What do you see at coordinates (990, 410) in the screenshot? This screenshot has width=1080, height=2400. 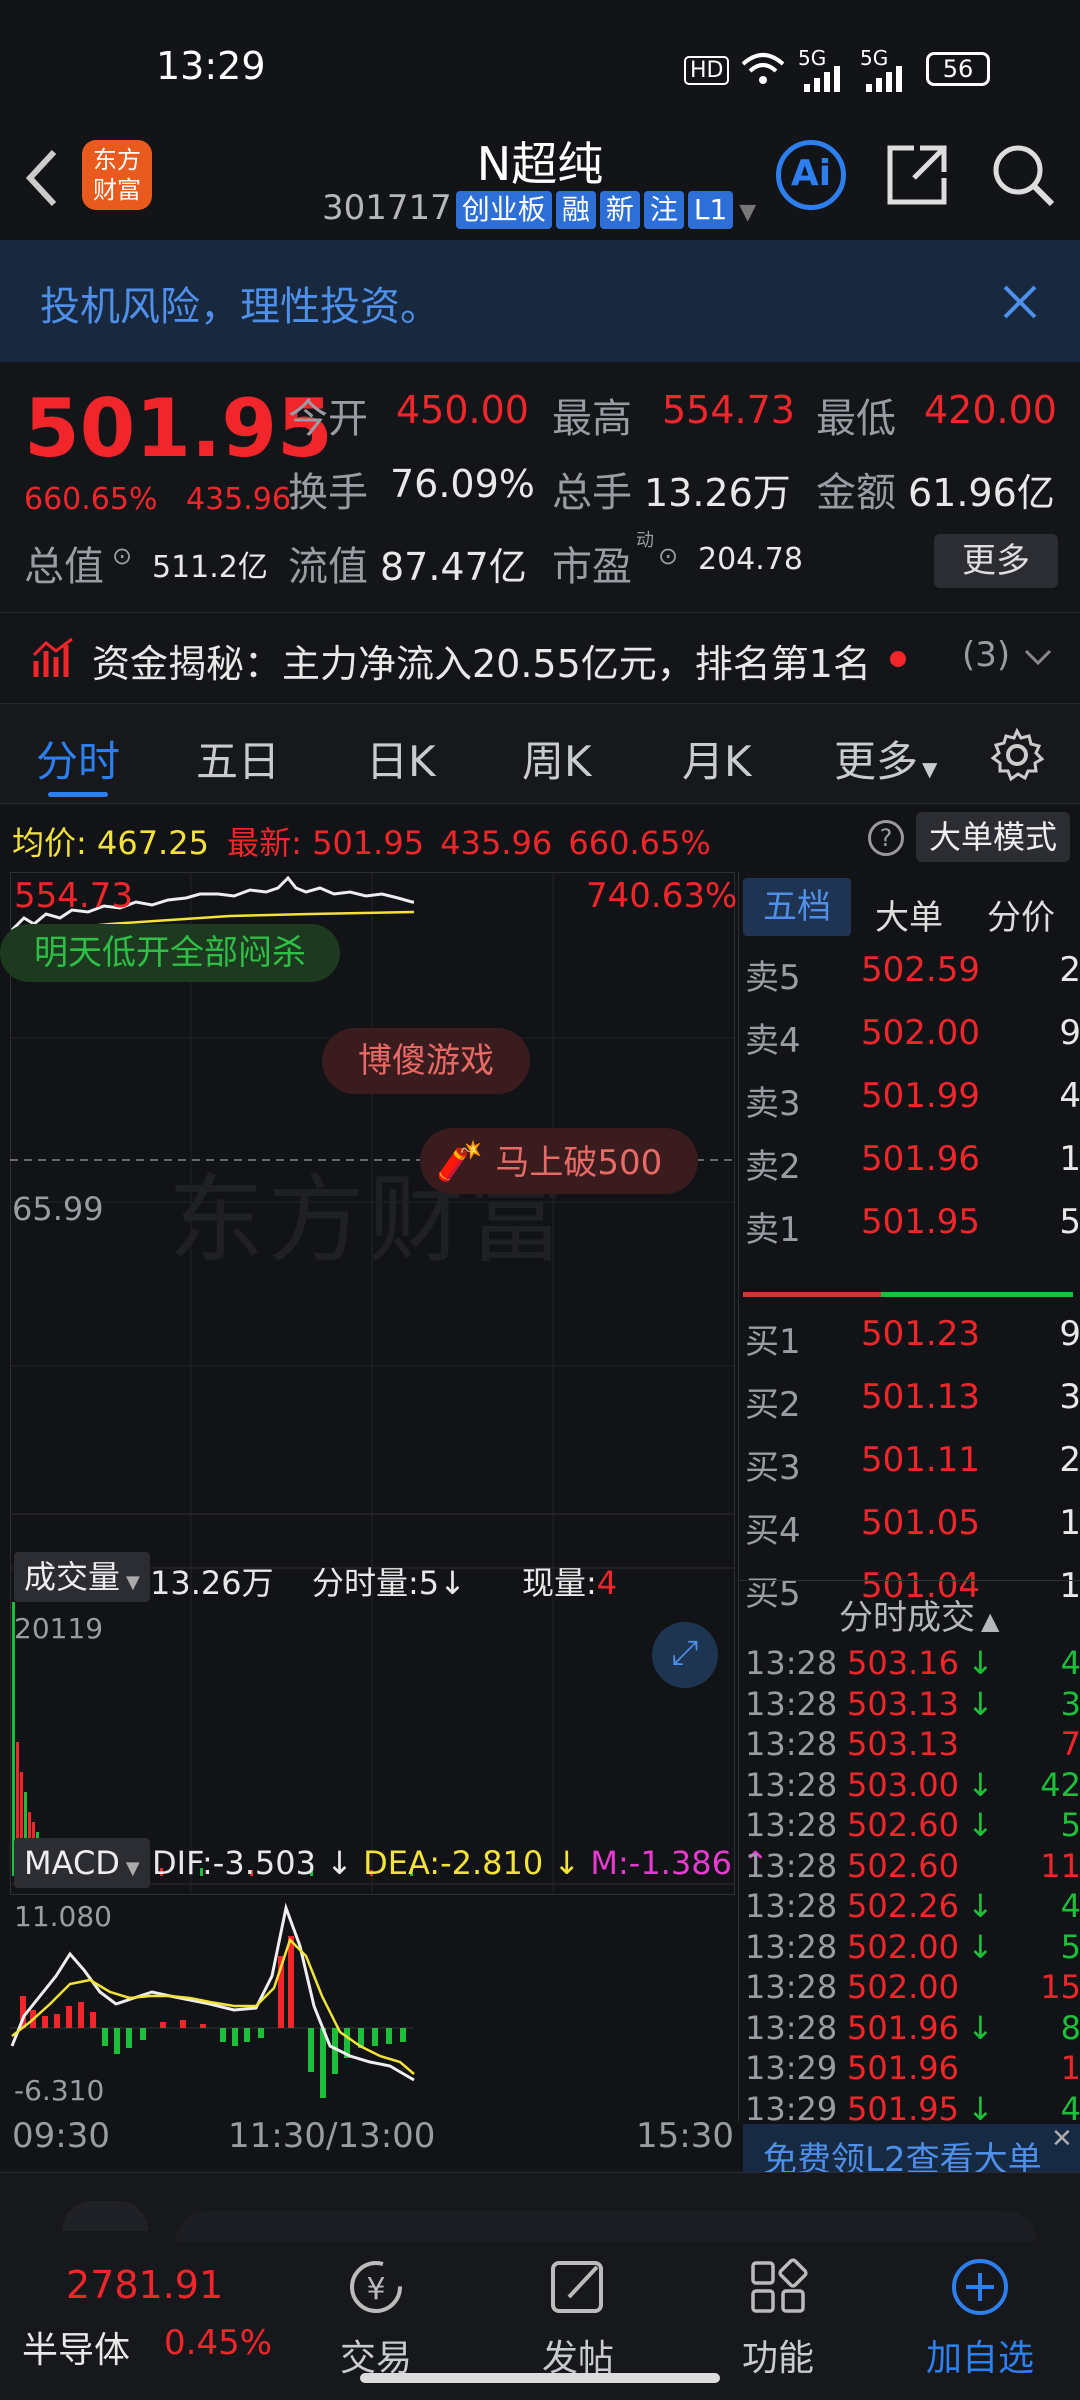 I see `low-value: 420.00` at bounding box center [990, 410].